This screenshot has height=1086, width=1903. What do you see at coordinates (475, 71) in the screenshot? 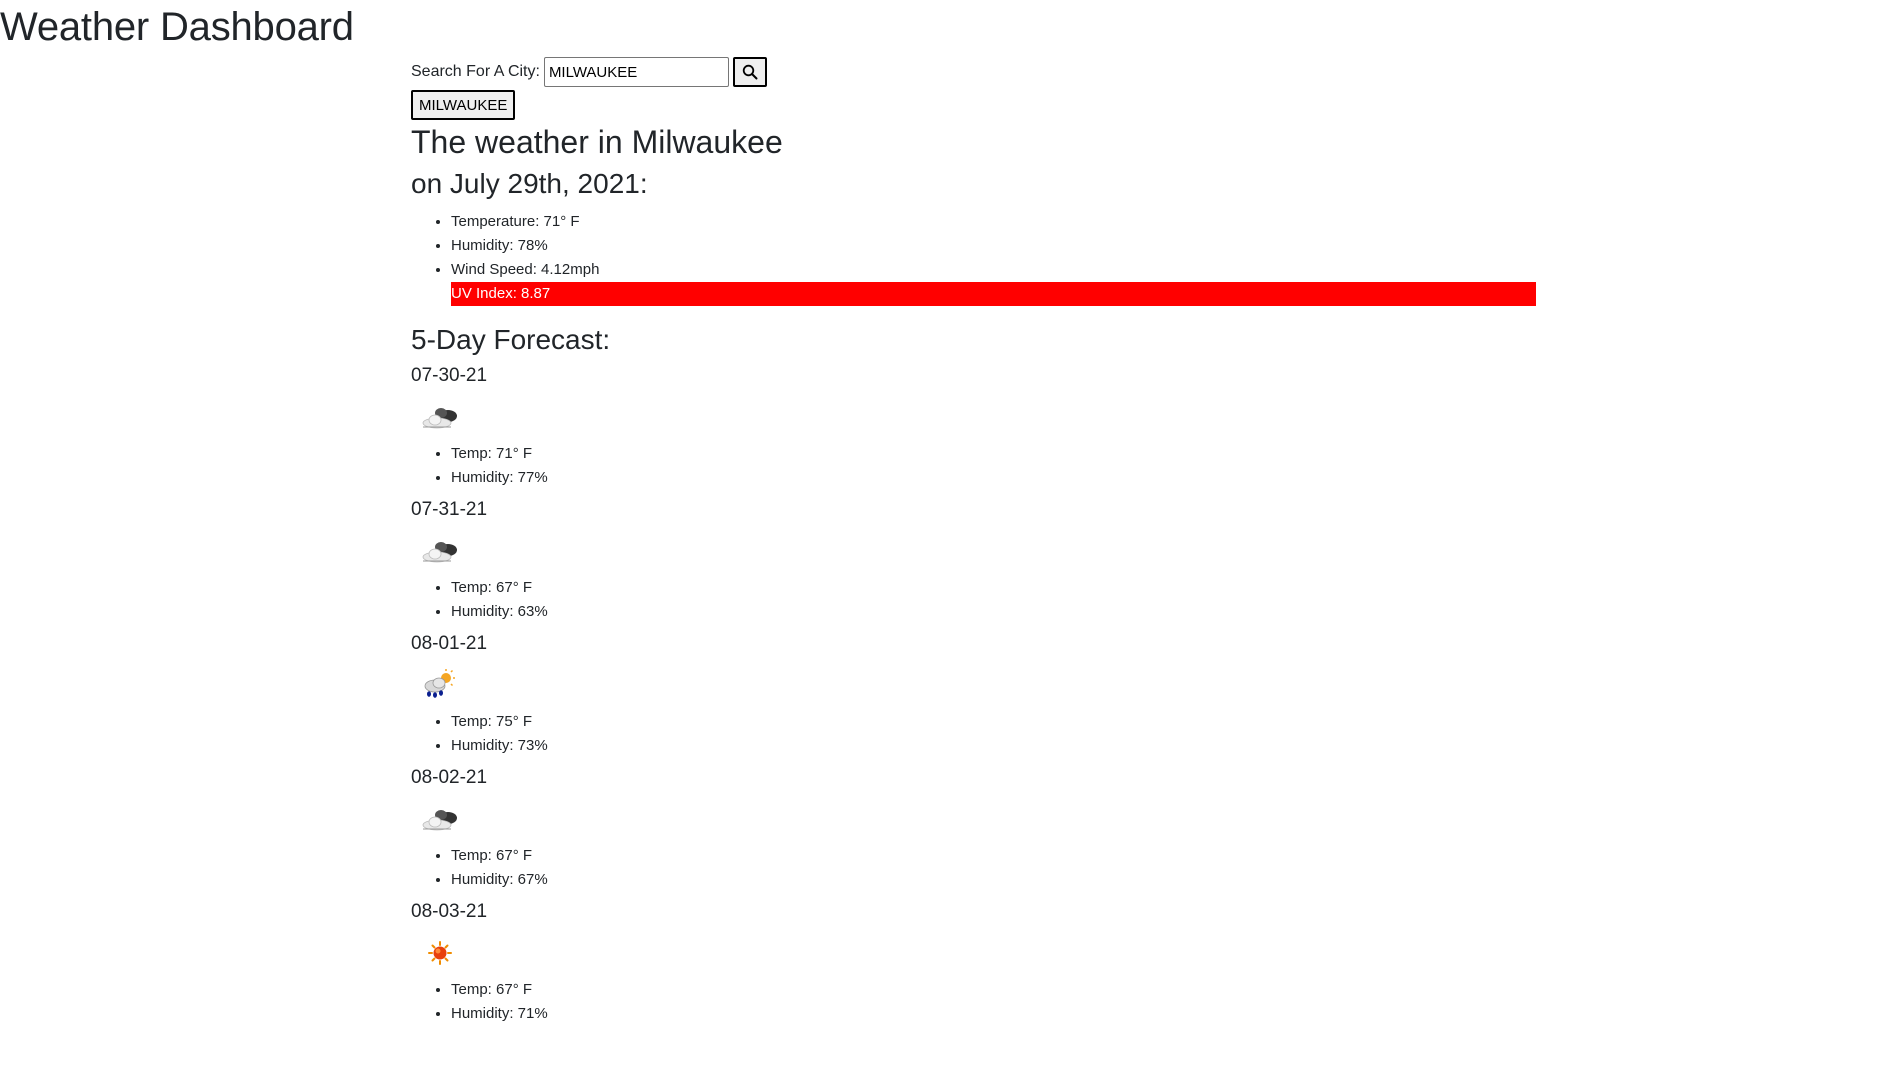
I see `search-label: Search For A City:` at bounding box center [475, 71].